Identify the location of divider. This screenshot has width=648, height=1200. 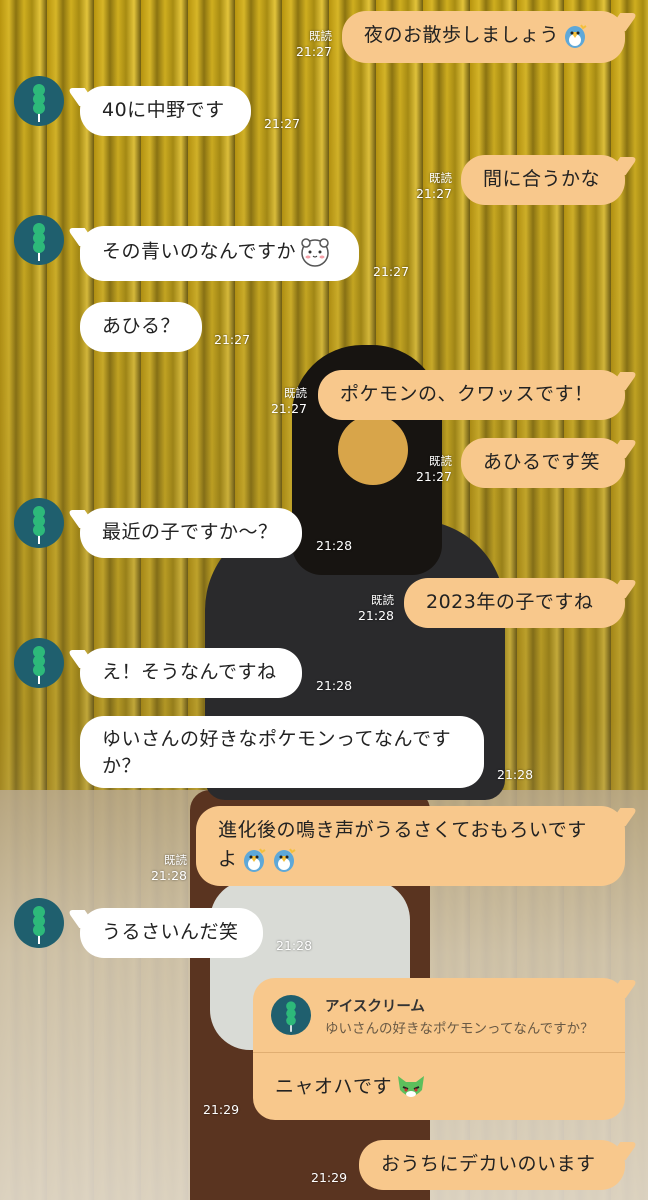
(439, 1052).